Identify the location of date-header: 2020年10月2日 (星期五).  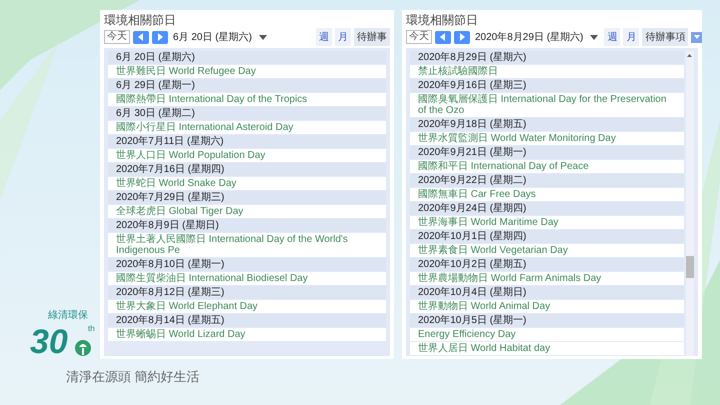
(547, 265).